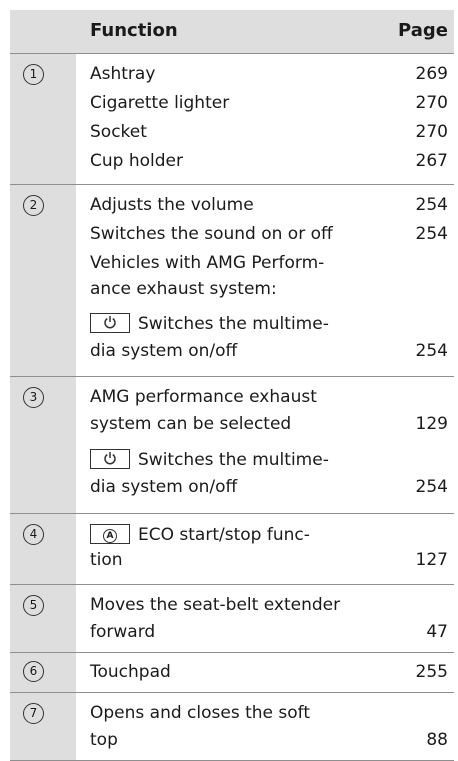 The height and width of the screenshot is (761, 458). I want to click on row-number-badge: 6, so click(33, 671).